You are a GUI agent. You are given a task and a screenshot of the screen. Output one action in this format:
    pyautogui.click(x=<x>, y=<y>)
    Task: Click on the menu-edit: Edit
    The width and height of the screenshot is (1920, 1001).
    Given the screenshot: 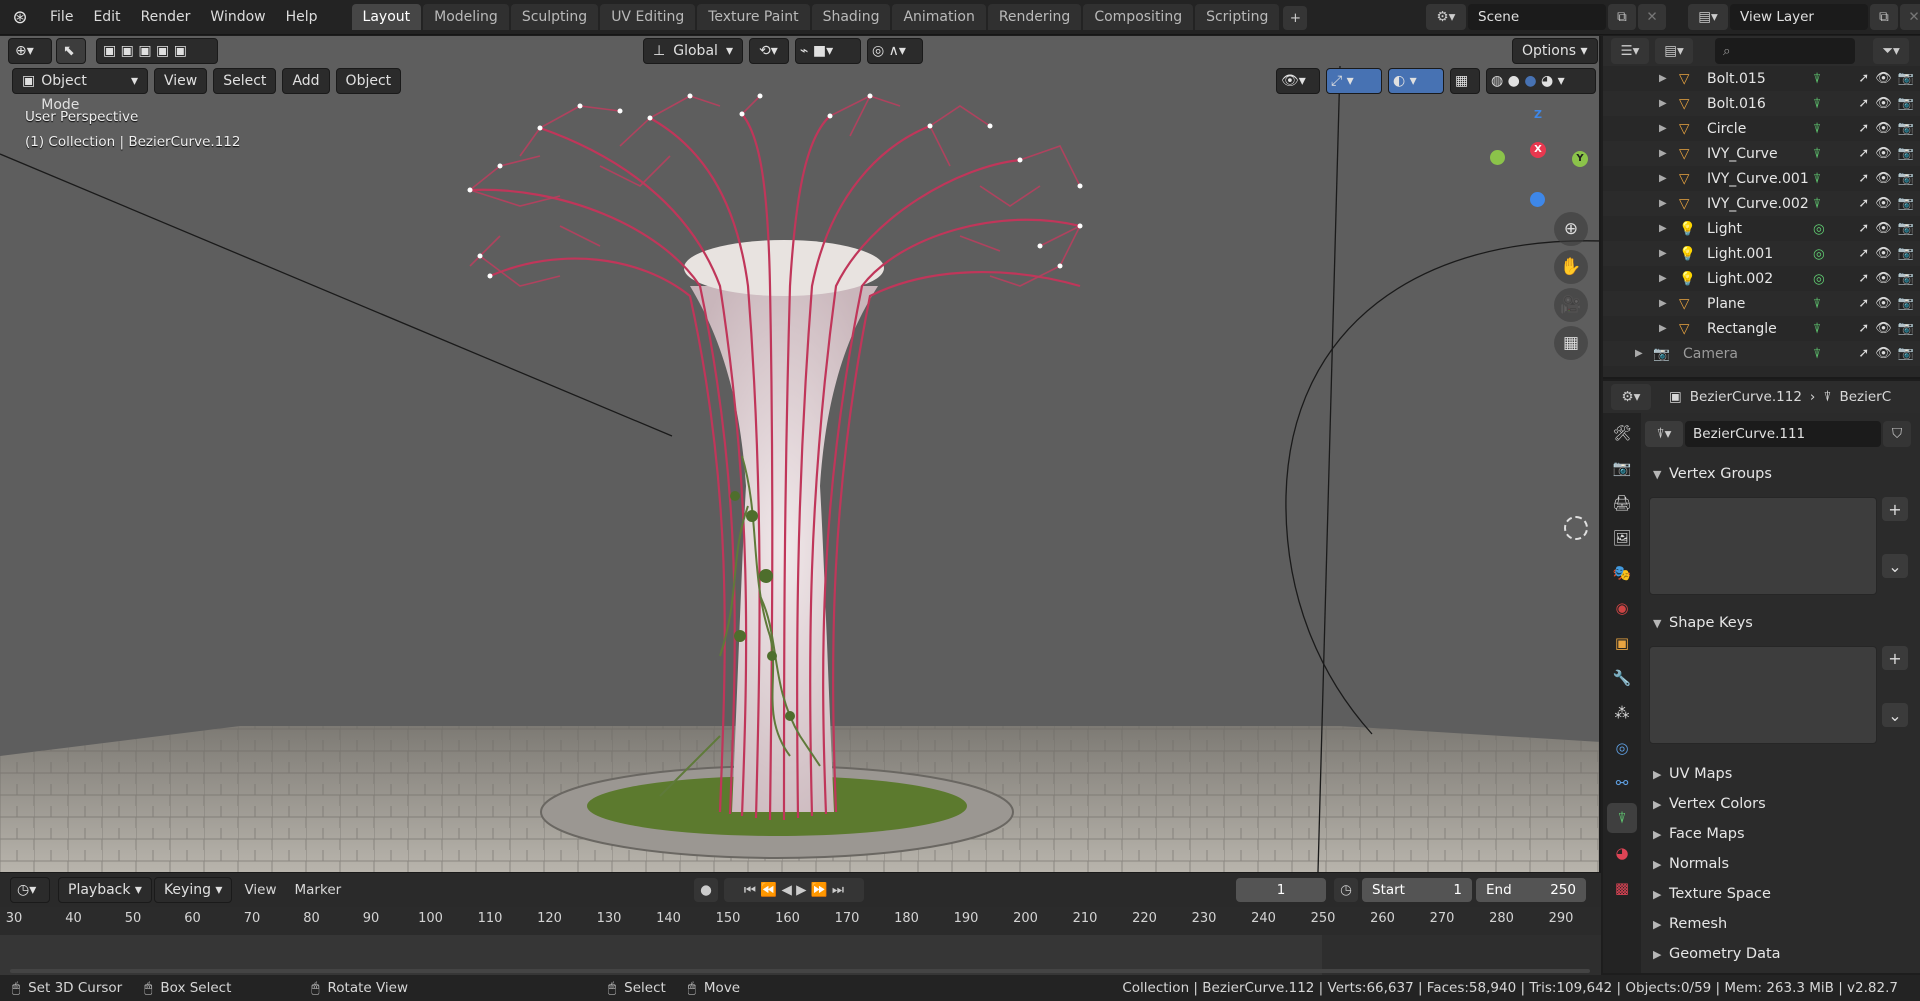 What is the action you would take?
    pyautogui.click(x=106, y=17)
    